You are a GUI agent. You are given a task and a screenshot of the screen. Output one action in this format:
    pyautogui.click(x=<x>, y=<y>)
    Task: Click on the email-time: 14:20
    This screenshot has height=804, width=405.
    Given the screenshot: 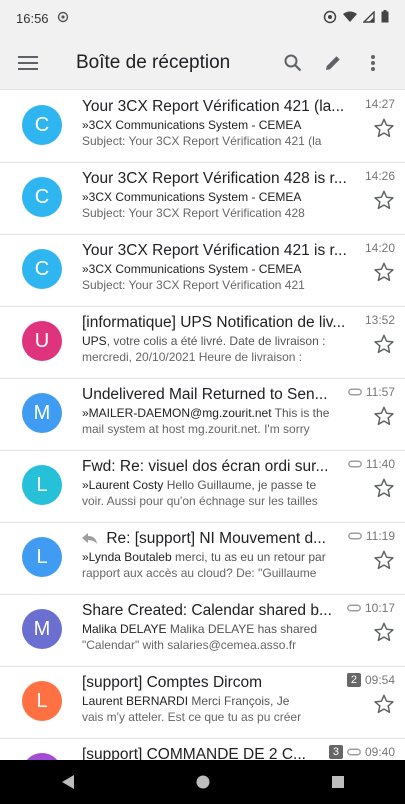 What is the action you would take?
    pyautogui.click(x=379, y=248)
    